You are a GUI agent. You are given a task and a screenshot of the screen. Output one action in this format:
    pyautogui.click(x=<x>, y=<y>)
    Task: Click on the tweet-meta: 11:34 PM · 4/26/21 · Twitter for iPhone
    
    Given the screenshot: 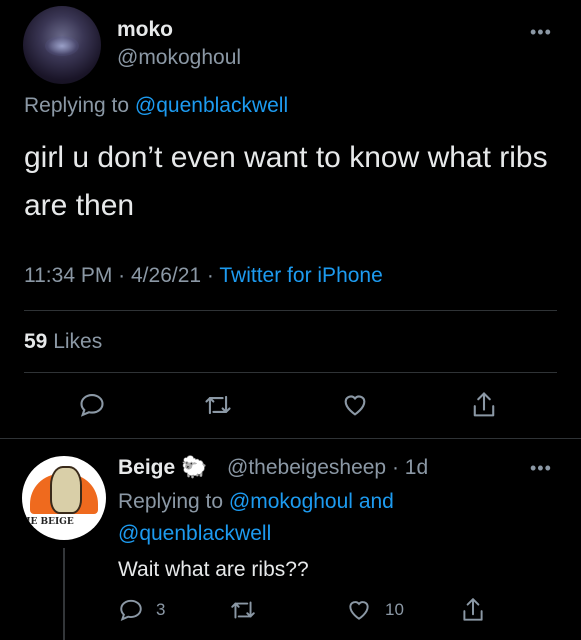 What is the action you would take?
    pyautogui.click(x=203, y=276)
    